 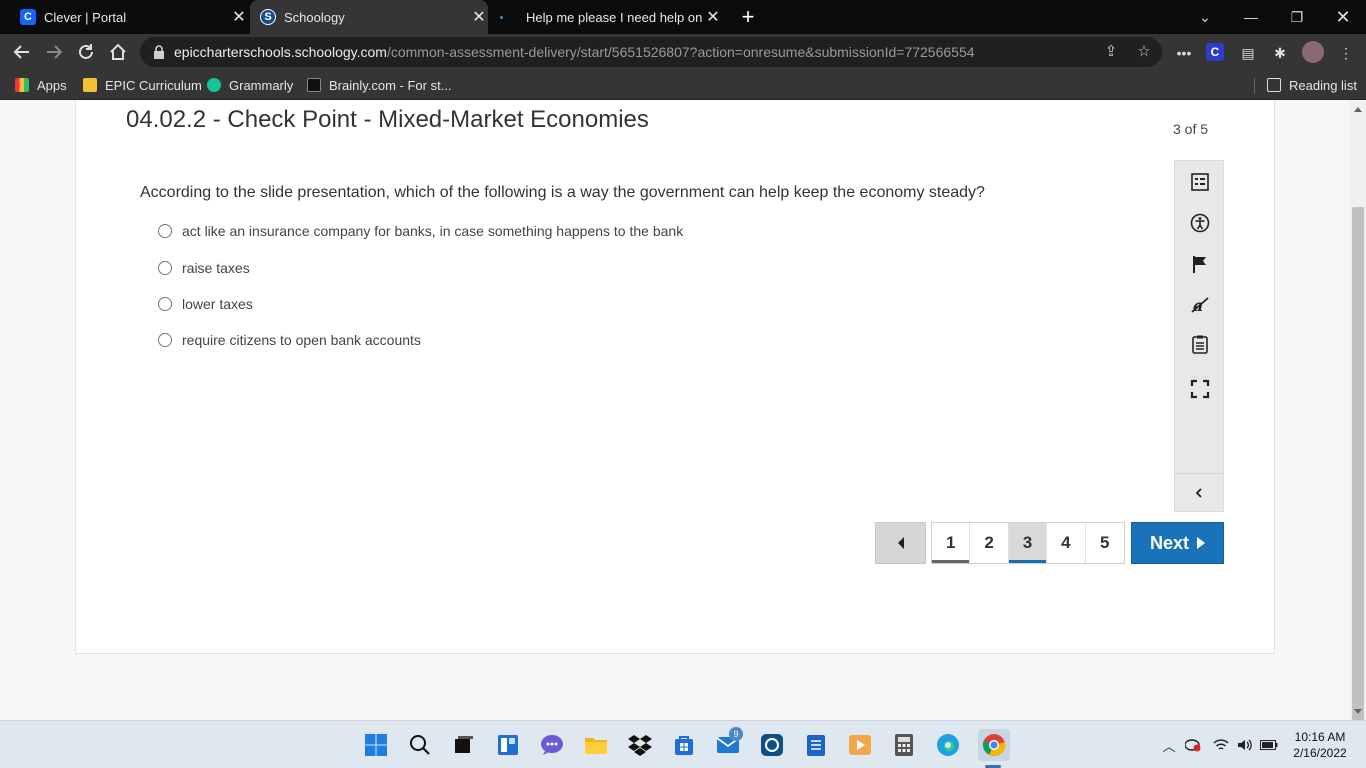 I want to click on caret-right-icon, so click(x=1201, y=543).